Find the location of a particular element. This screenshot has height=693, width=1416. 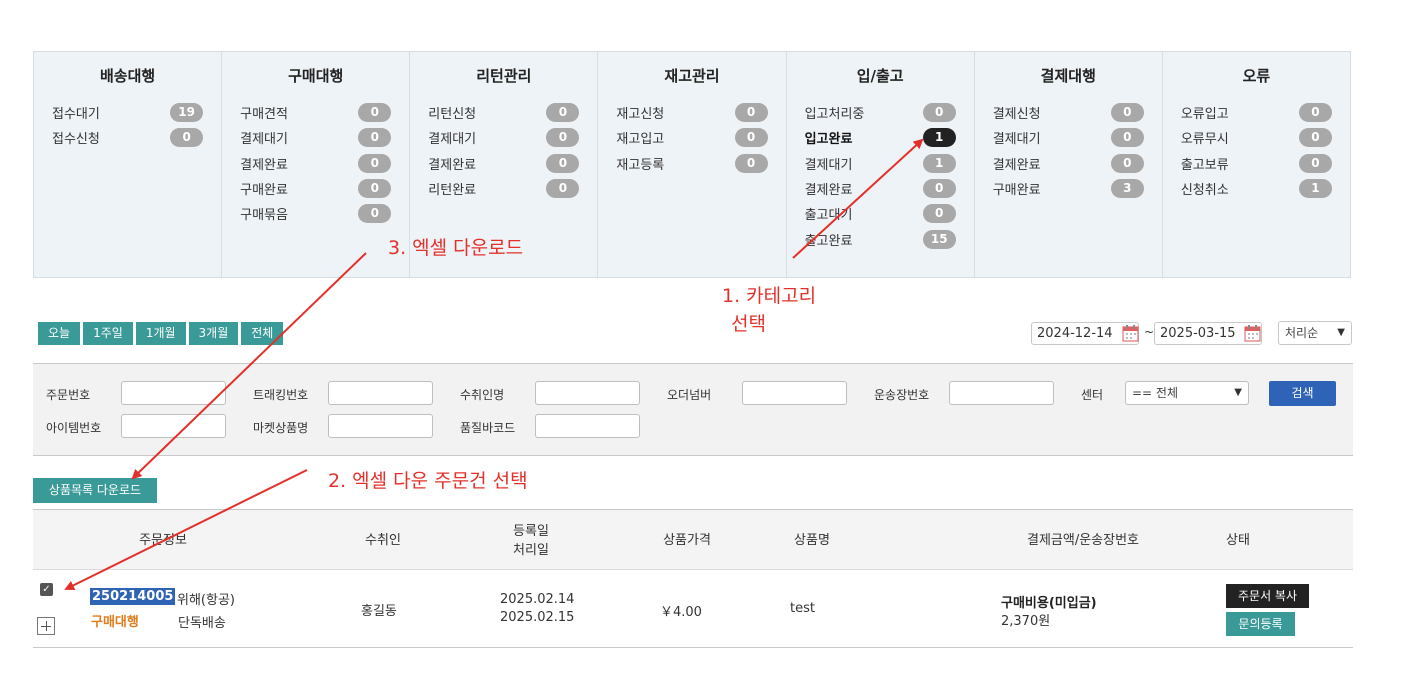

annotation-step2: 2. 엑셀 다운 주문건 선택 is located at coordinates (428, 481).